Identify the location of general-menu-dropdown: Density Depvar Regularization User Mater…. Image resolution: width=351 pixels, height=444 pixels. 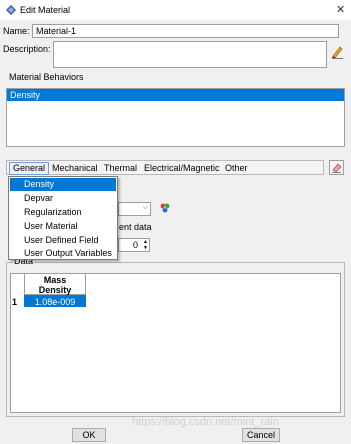
(63, 218).